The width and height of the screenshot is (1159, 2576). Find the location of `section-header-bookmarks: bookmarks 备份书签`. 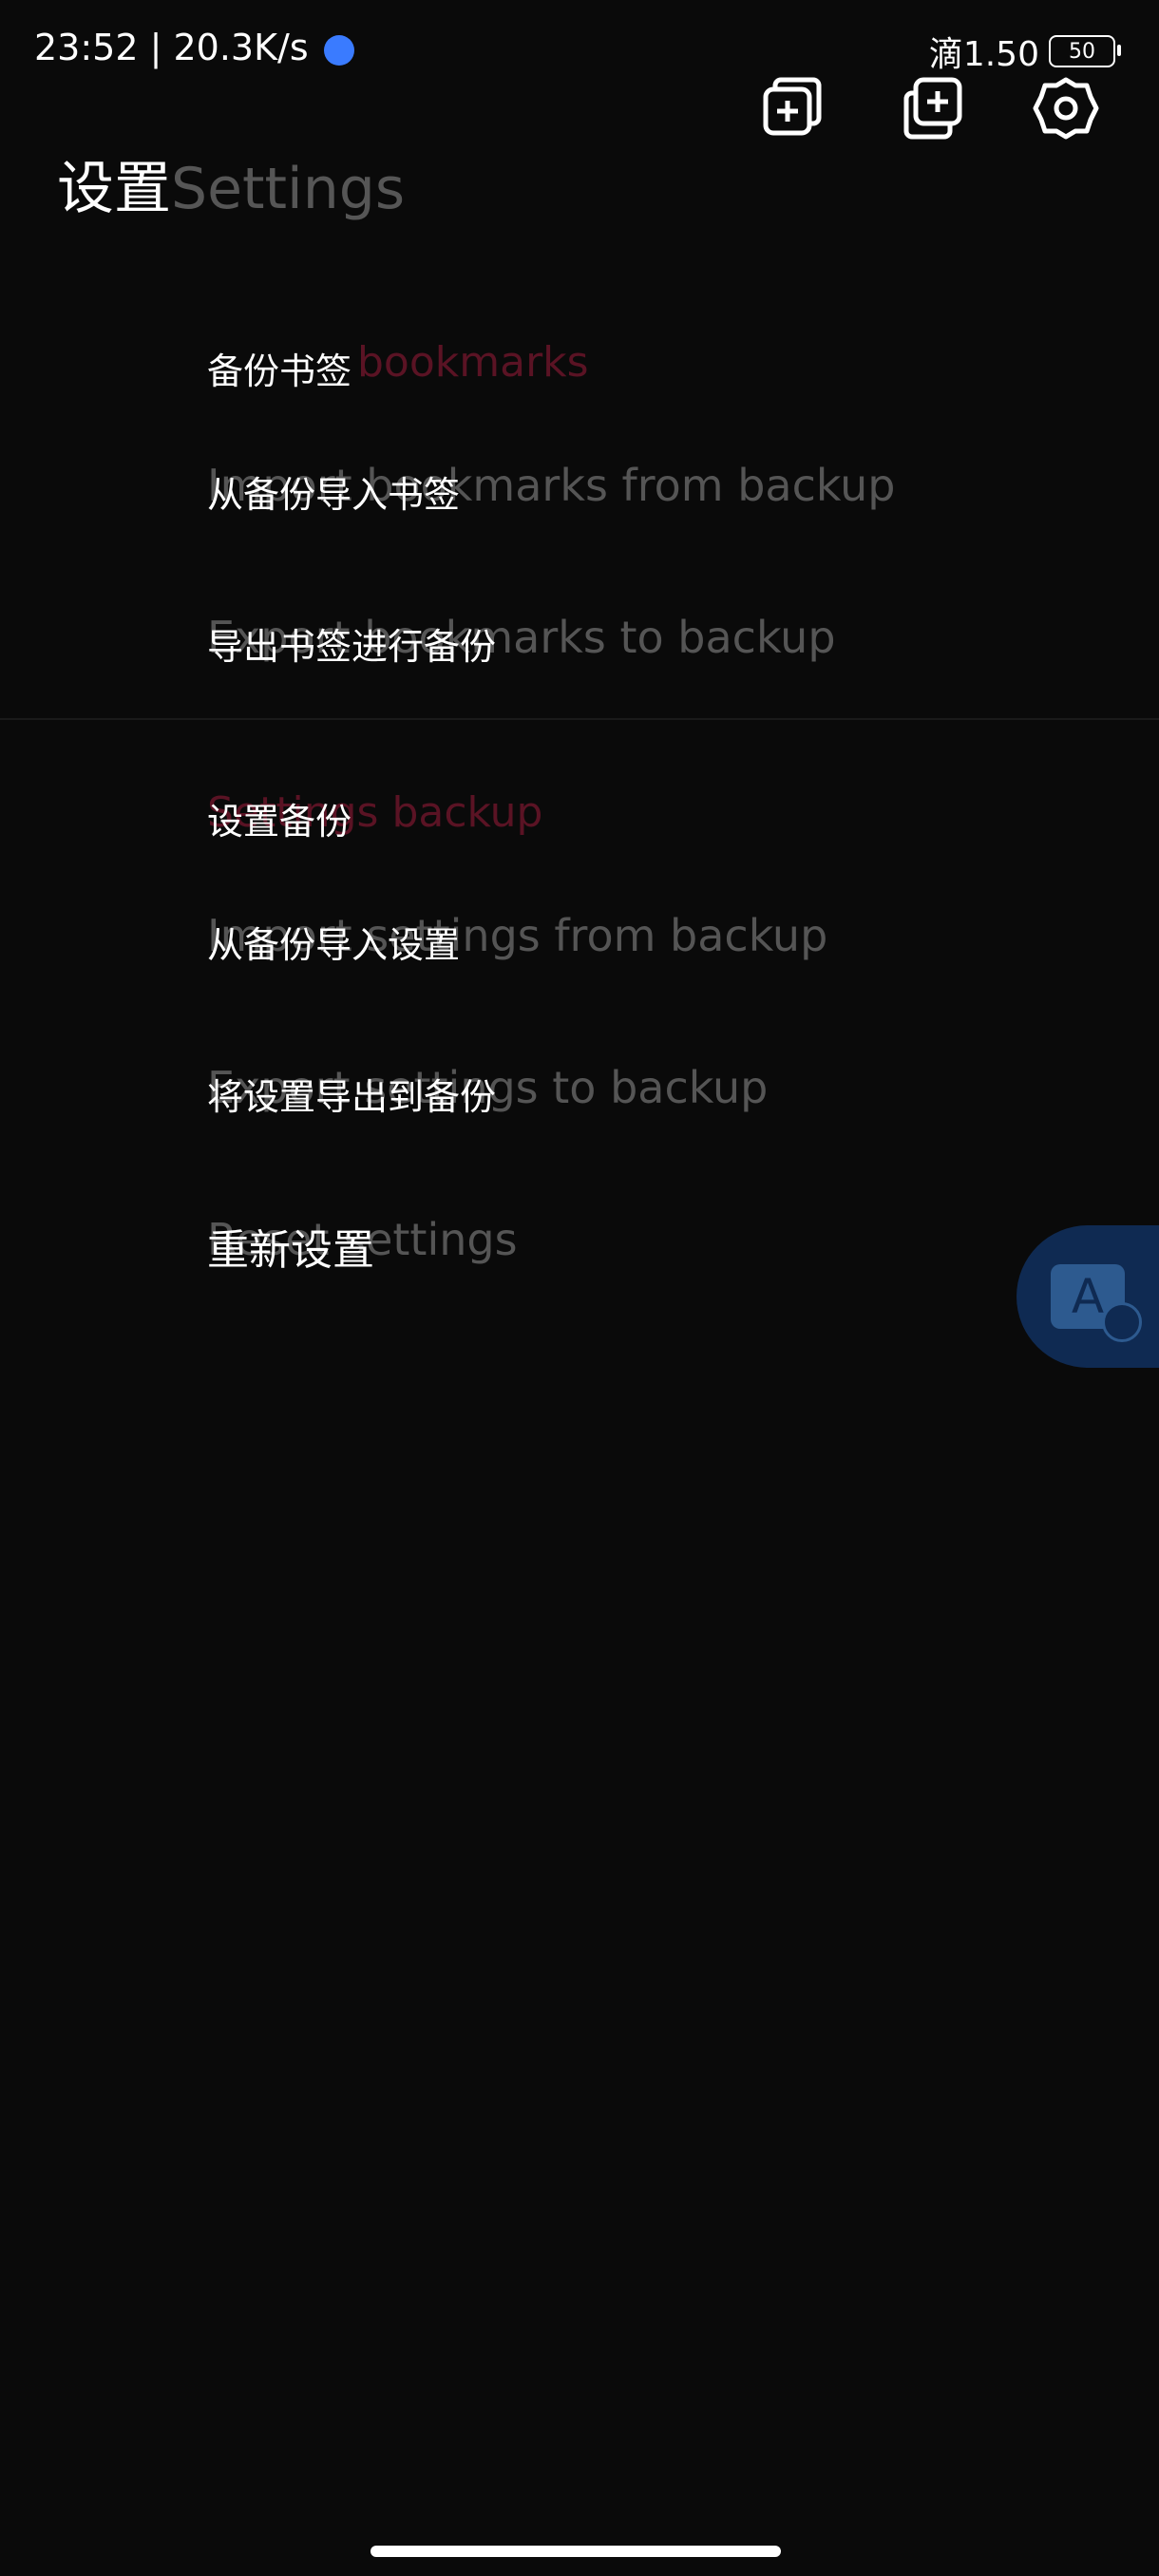

section-header-bookmarks: bookmarks 备份书签 is located at coordinates (398, 366).